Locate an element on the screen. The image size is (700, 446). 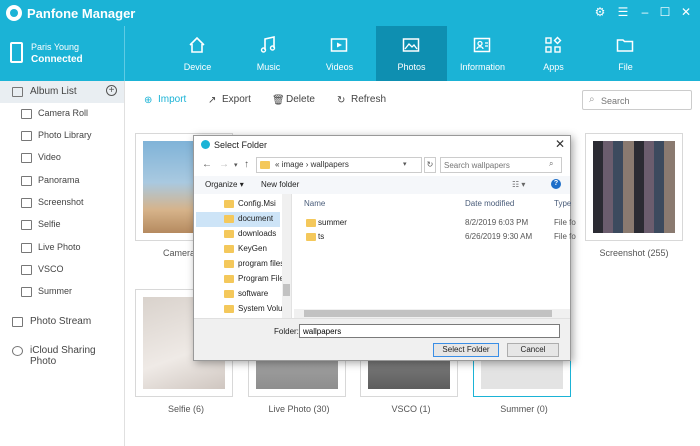
import-button: ⊕ Import is located at coordinates (165, 100).